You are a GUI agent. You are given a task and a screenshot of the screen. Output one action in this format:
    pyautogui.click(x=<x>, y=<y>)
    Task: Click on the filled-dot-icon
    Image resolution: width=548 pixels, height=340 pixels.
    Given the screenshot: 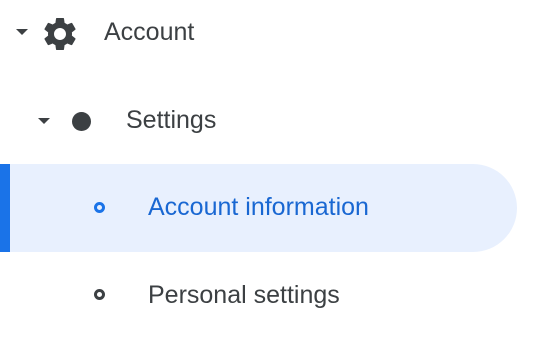 What is the action you would take?
    pyautogui.click(x=81, y=121)
    